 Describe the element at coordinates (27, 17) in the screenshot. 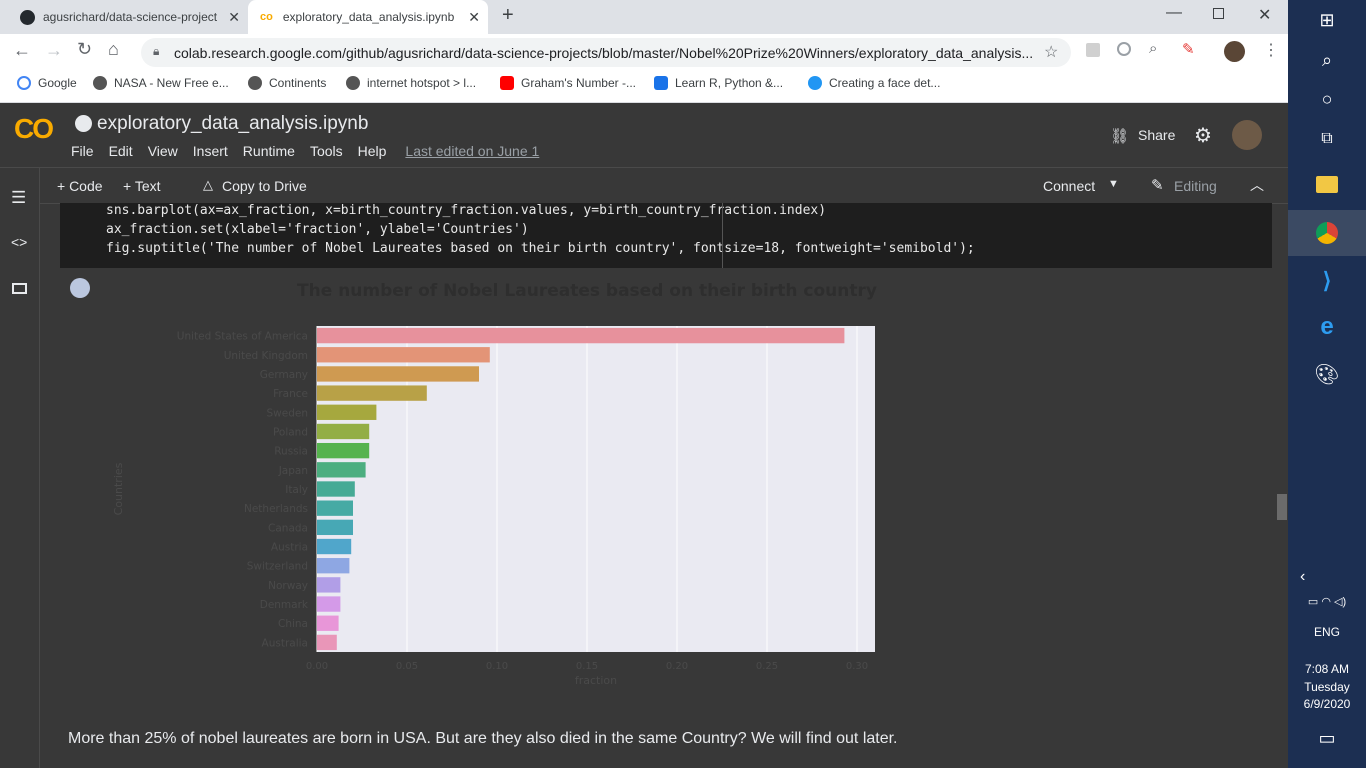

I see `github-icon` at that location.